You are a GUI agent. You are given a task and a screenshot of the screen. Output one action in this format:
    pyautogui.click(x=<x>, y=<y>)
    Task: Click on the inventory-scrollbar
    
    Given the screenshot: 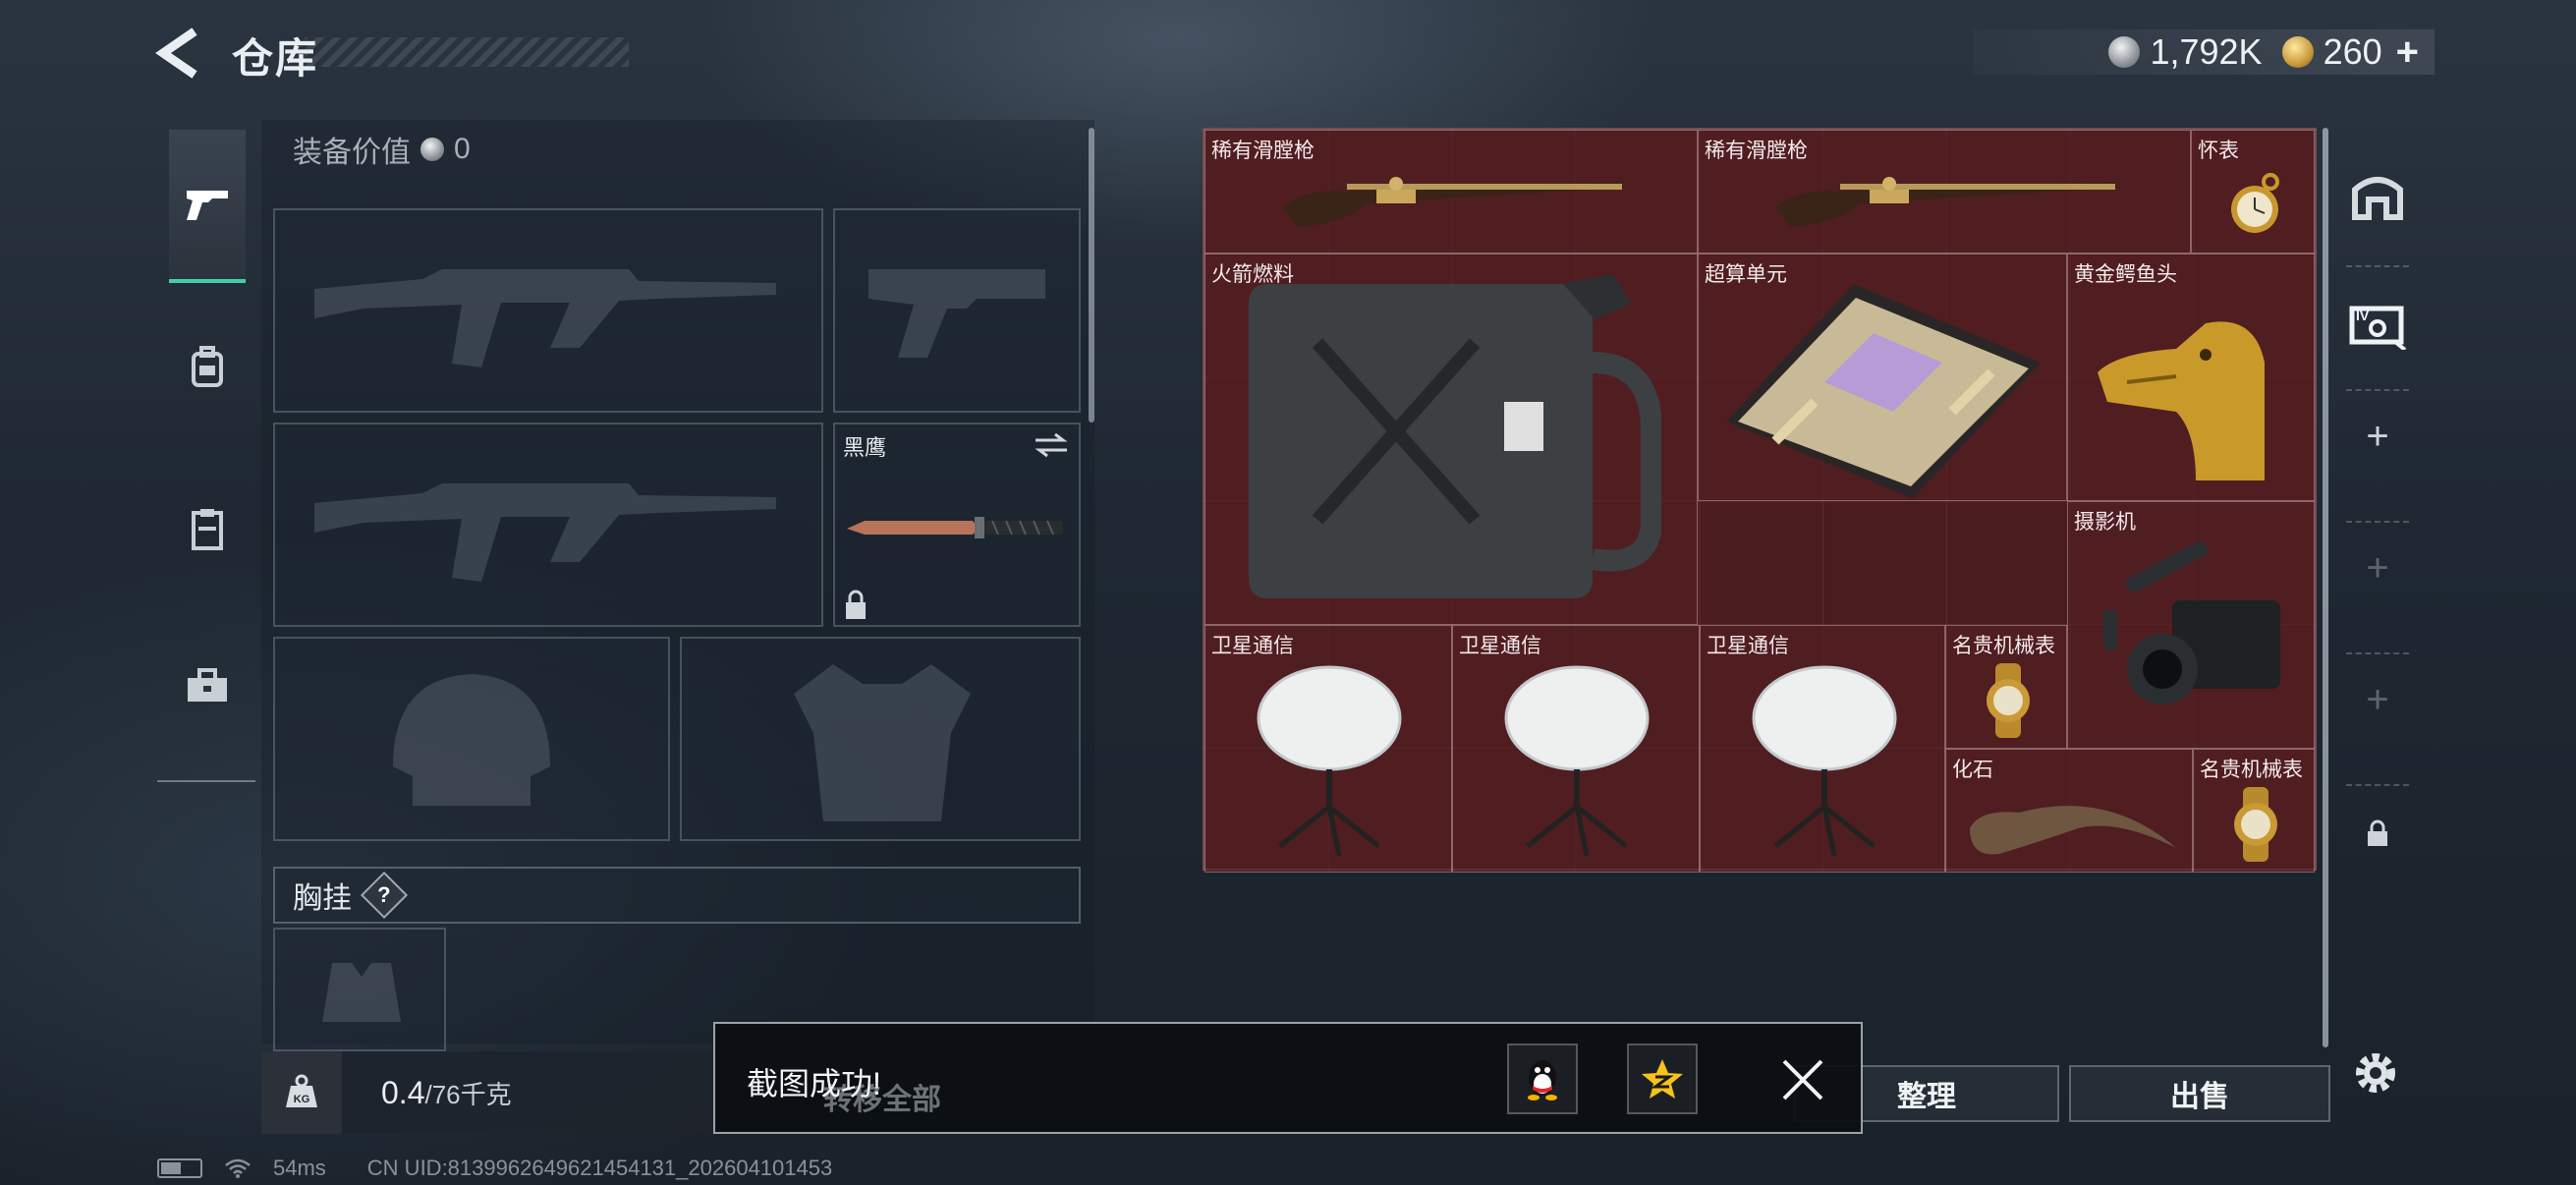 What is the action you would take?
    pyautogui.click(x=2325, y=588)
    